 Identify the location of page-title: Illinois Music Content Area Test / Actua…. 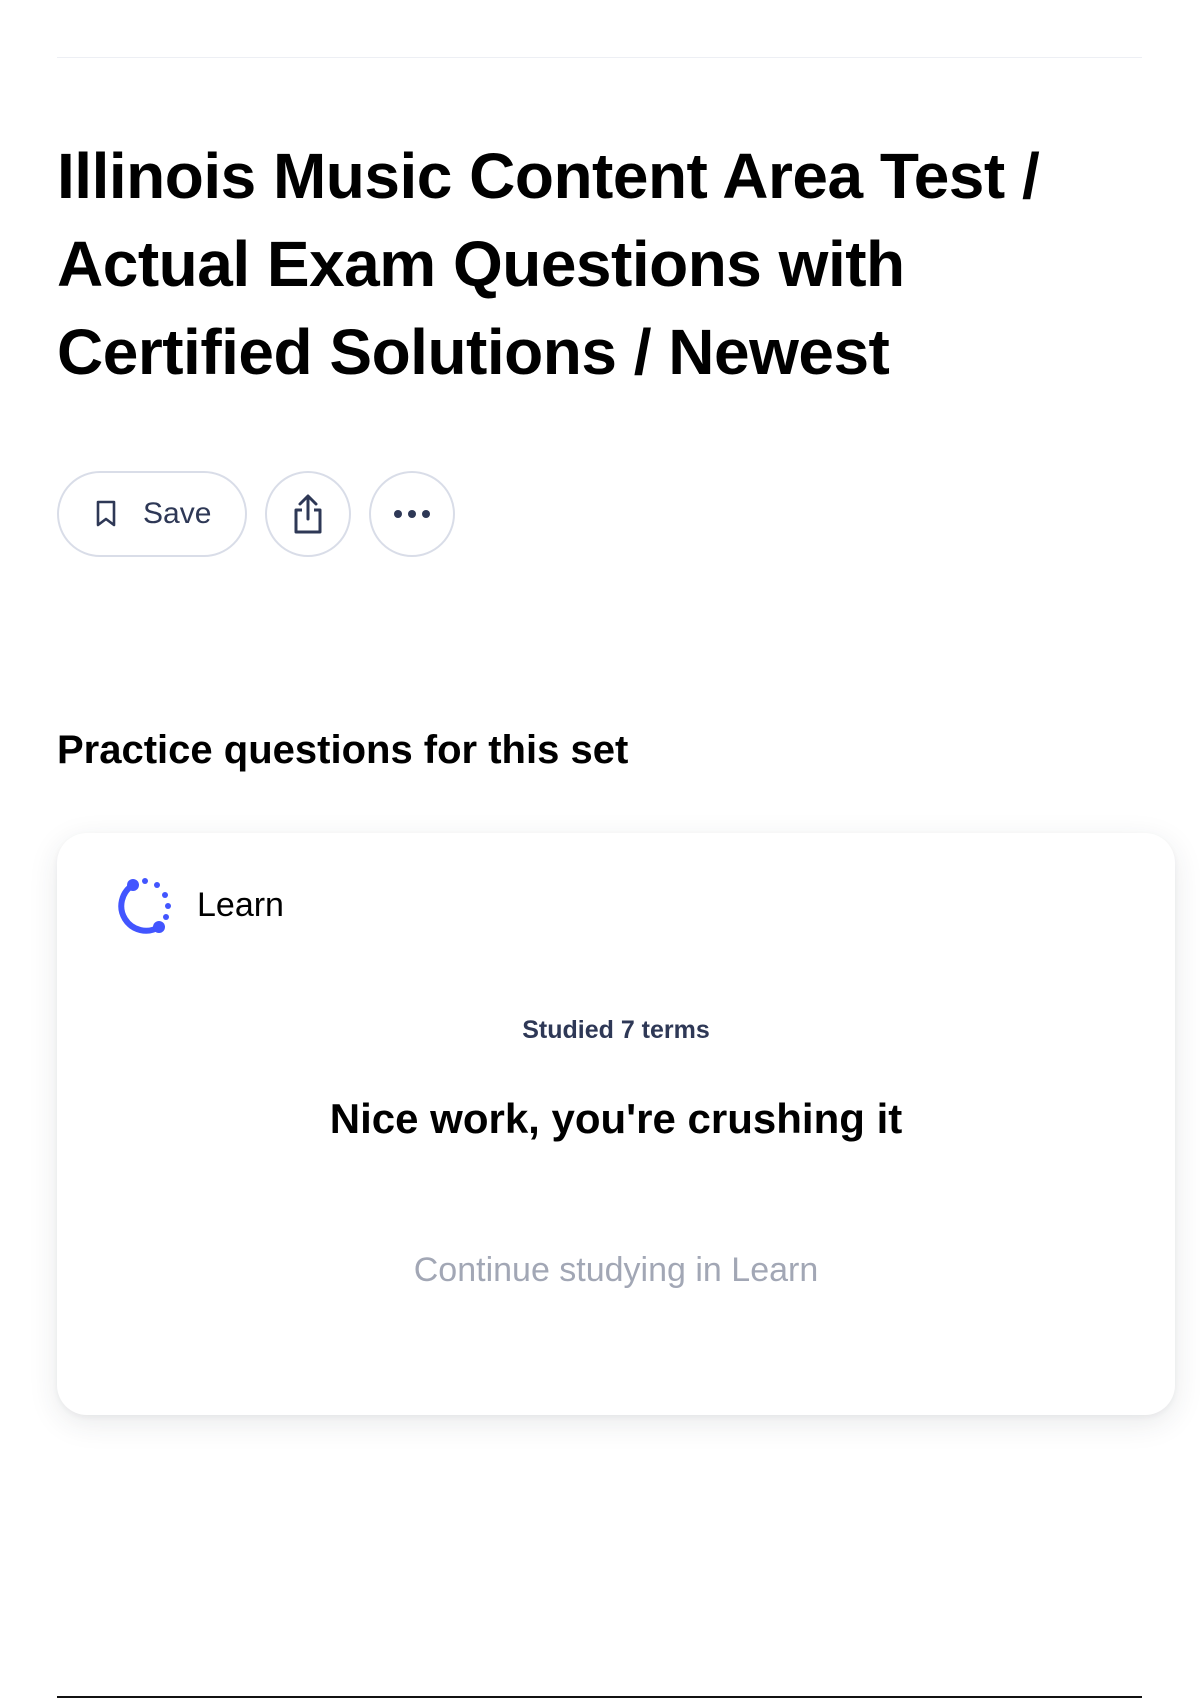
(548, 264).